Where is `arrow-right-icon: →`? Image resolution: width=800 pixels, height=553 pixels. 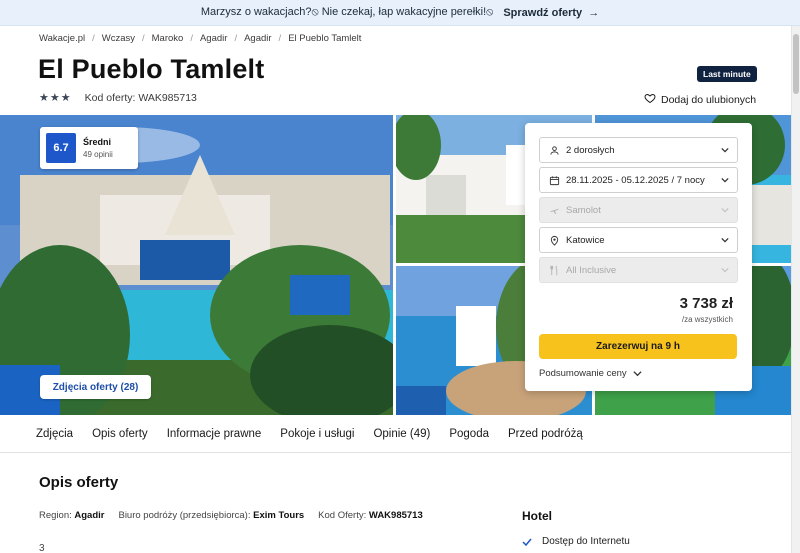 arrow-right-icon: → is located at coordinates (594, 12).